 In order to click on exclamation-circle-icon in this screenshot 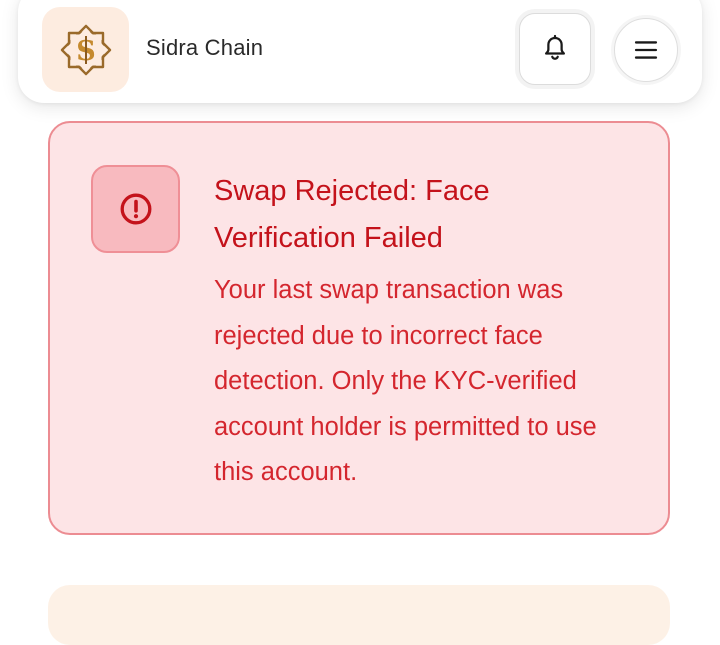, I will do `click(135, 209)`.